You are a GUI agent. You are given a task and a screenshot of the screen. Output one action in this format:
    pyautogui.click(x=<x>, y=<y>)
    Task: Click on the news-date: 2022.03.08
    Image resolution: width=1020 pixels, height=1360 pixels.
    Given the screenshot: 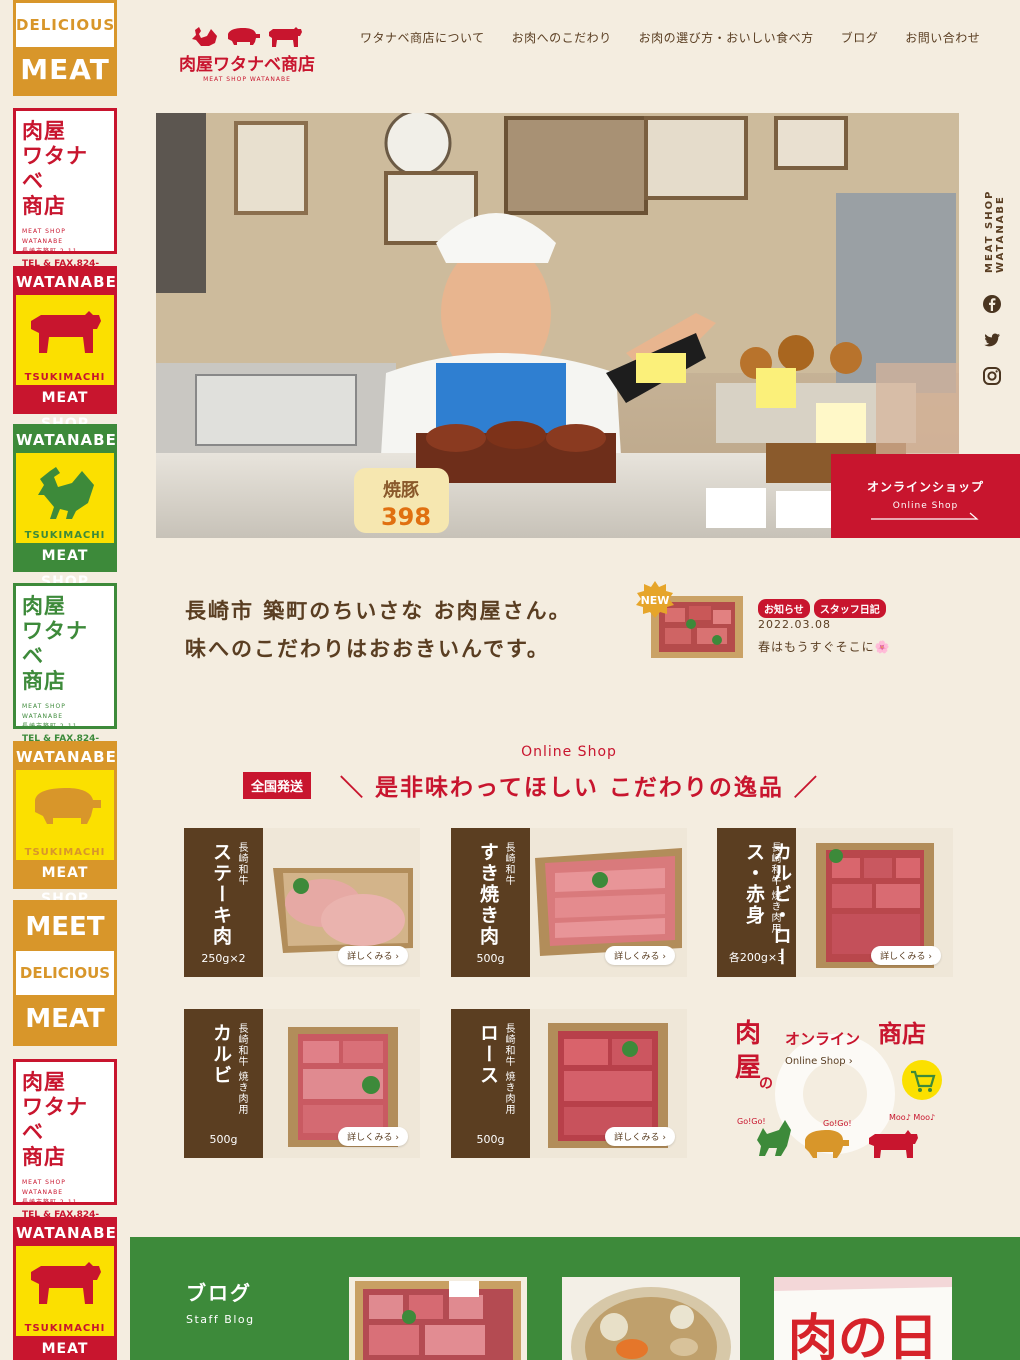 What is the action you would take?
    pyautogui.click(x=794, y=624)
    